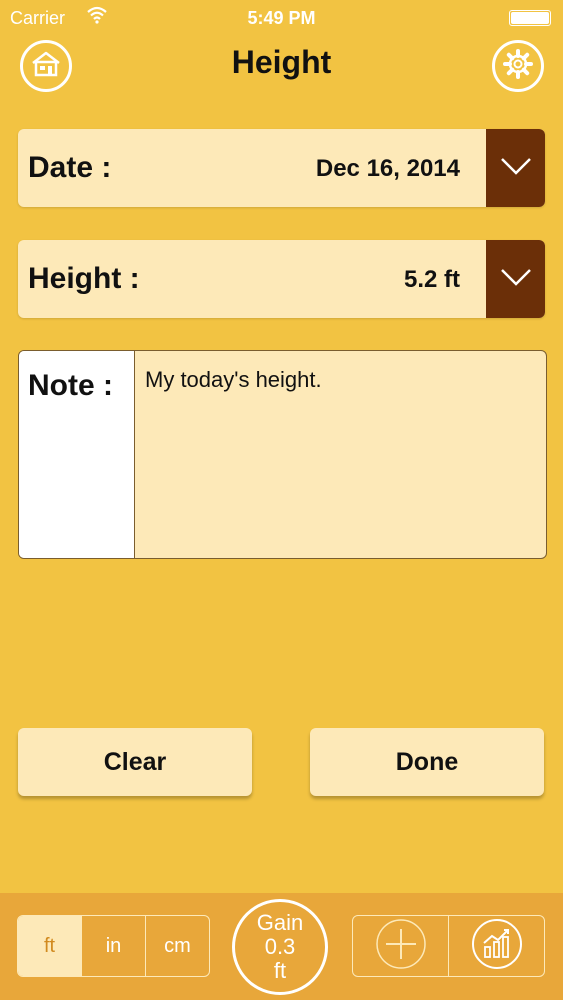 This screenshot has height=1000, width=563. I want to click on chart-button, so click(496, 946).